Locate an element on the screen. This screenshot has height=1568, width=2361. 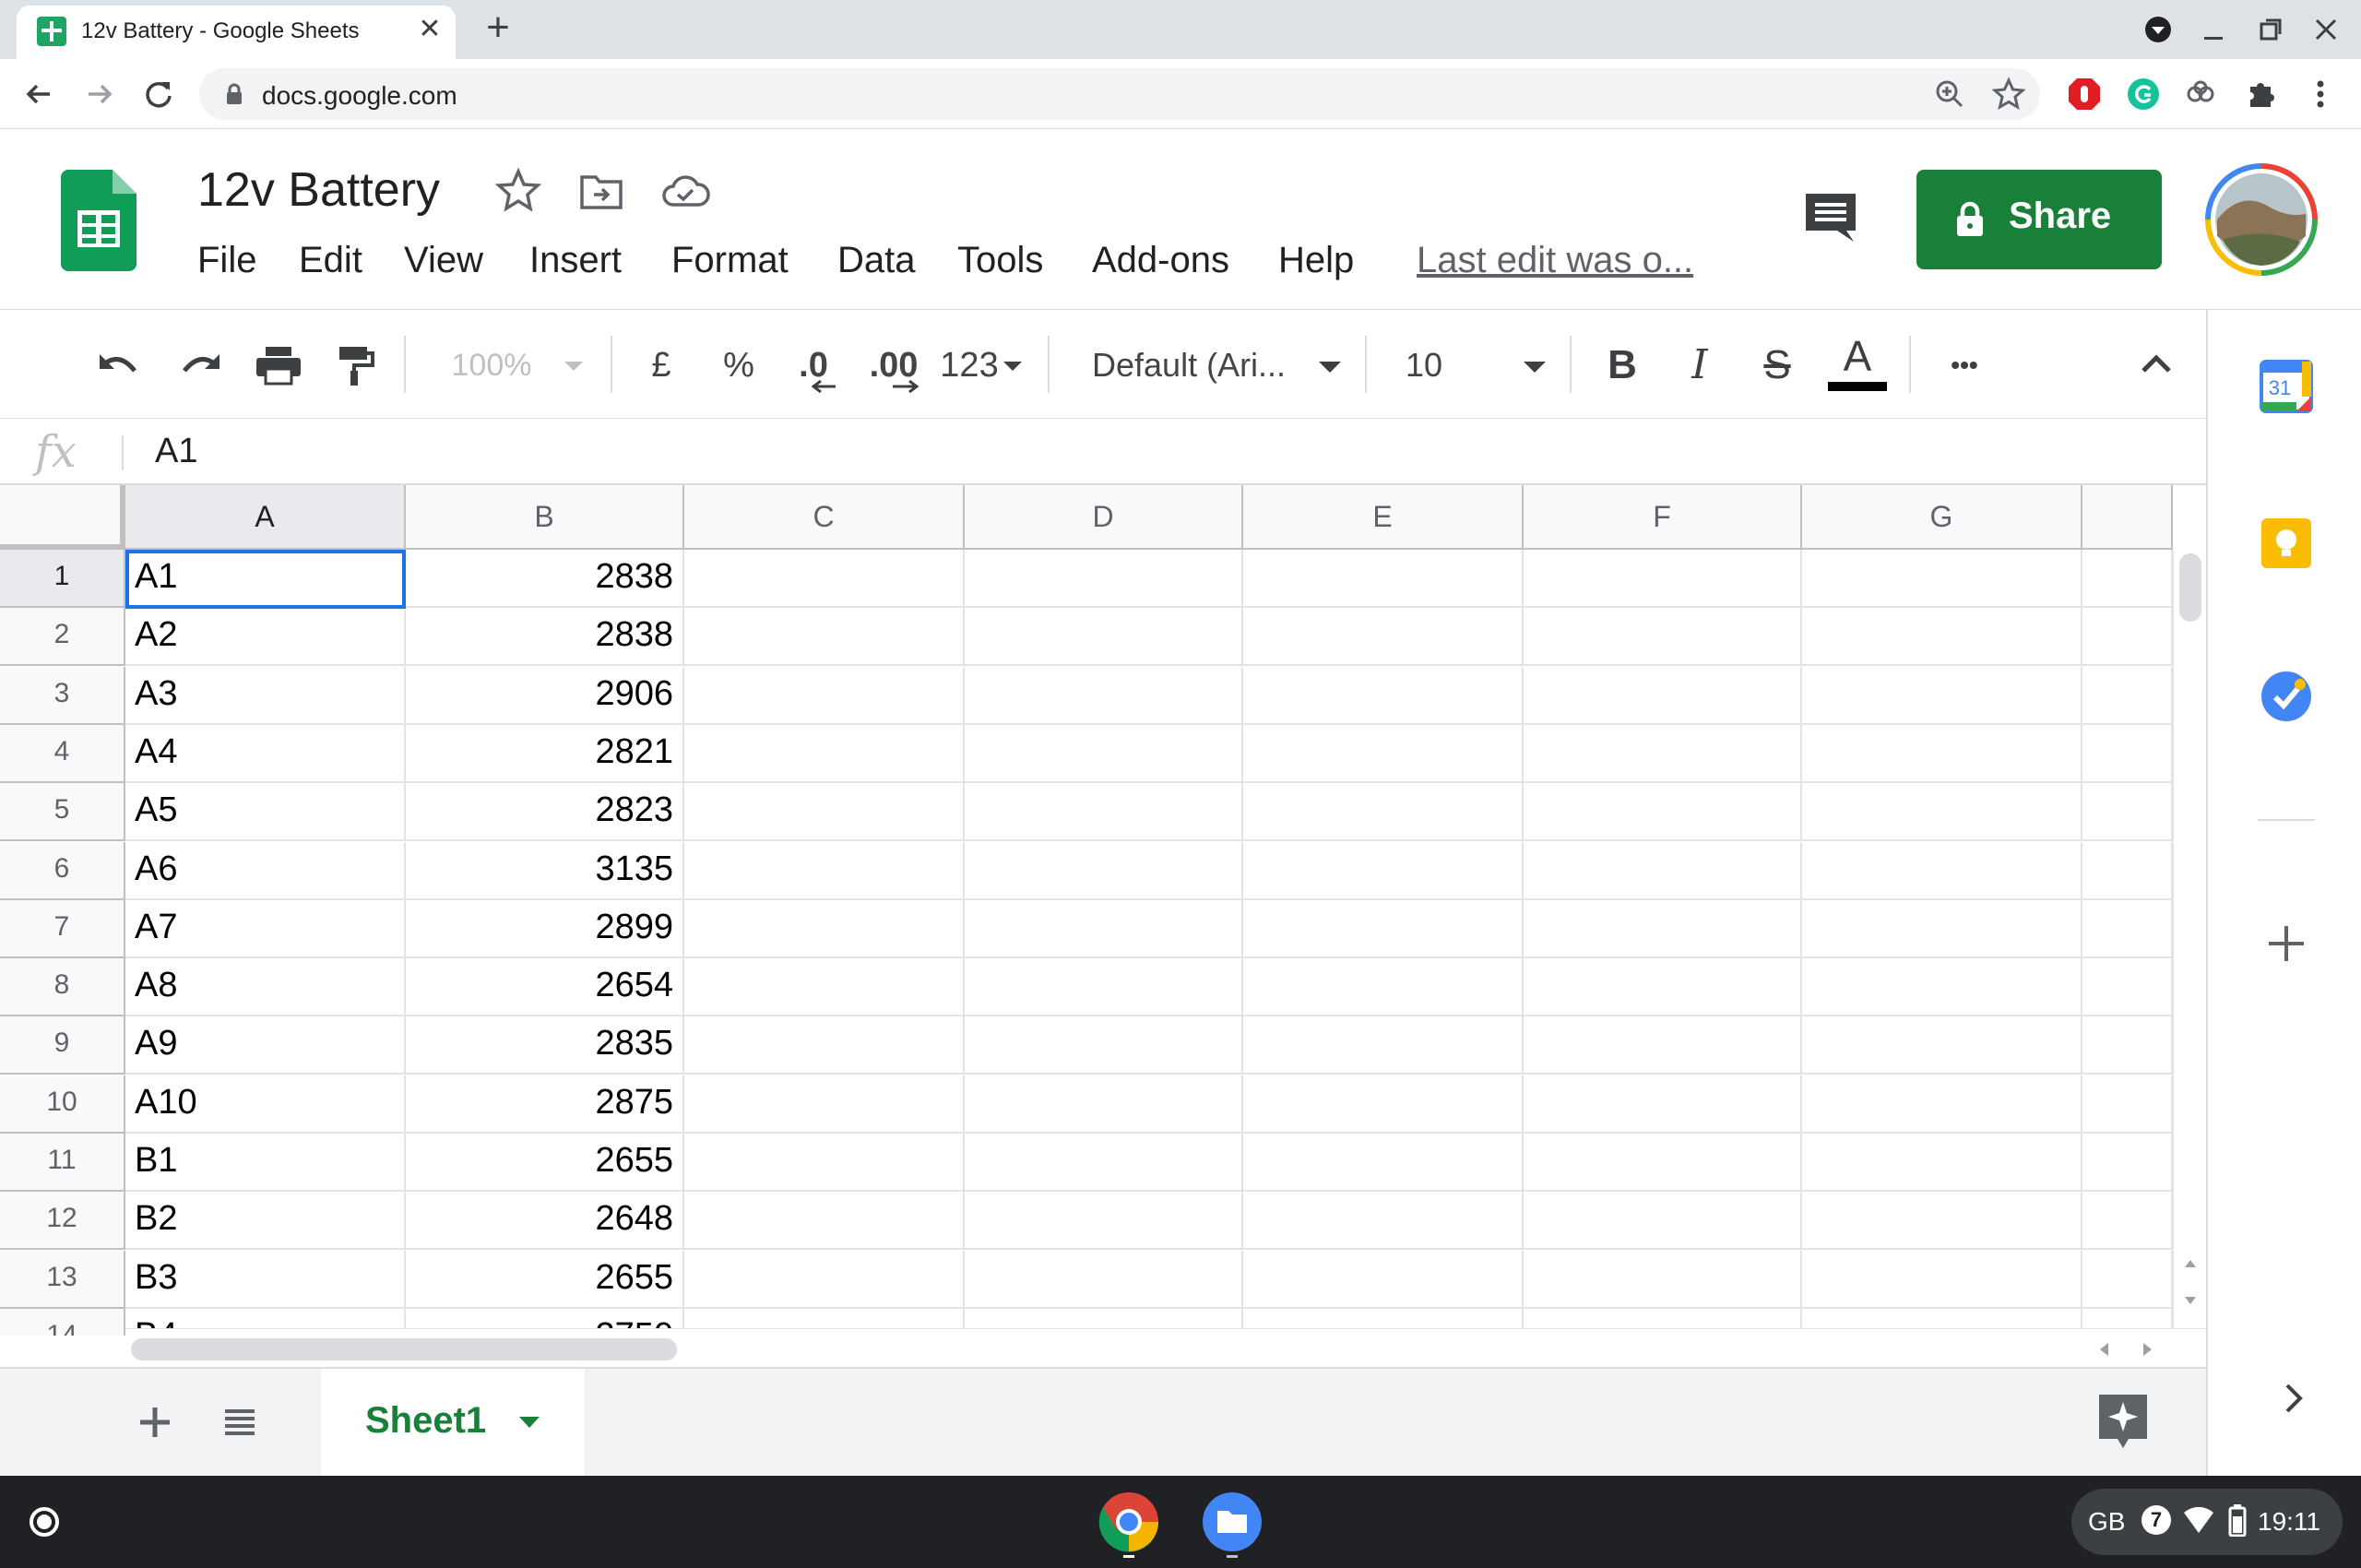
formula-input: A1 is located at coordinates (176, 451).